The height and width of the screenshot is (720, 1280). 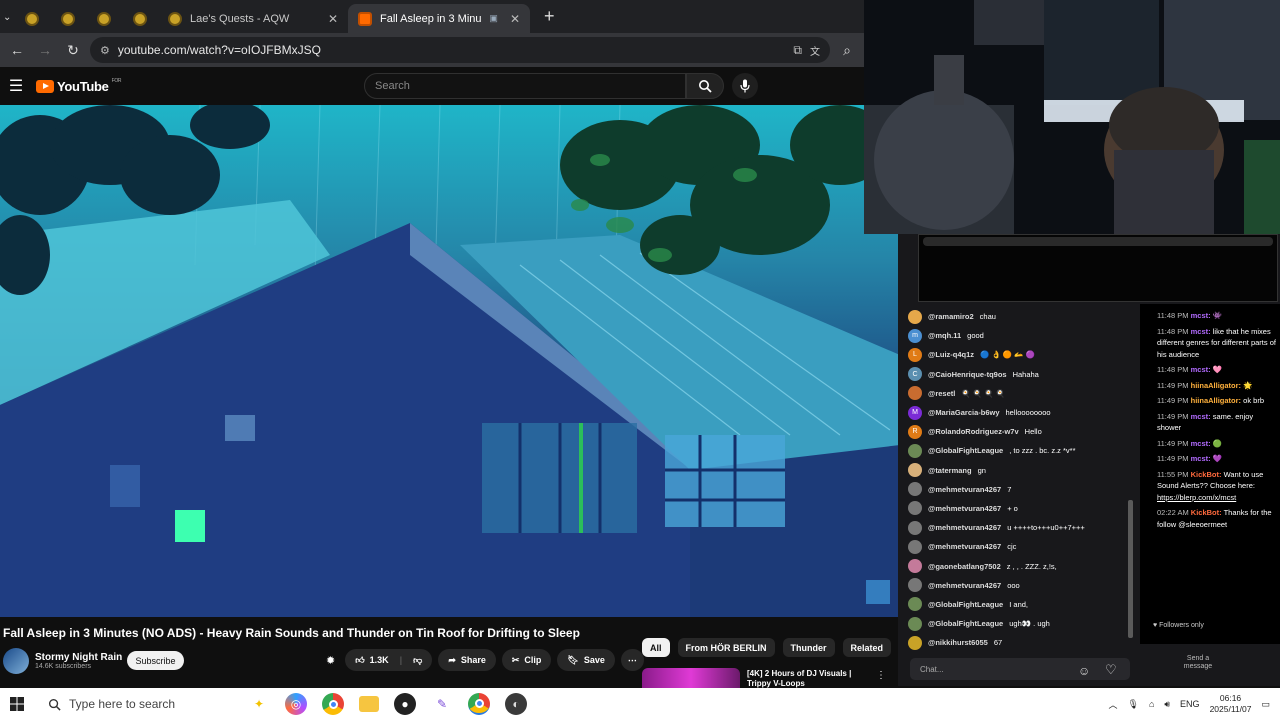 What do you see at coordinates (16, 86) in the screenshot?
I see `menu-icon: ☰` at bounding box center [16, 86].